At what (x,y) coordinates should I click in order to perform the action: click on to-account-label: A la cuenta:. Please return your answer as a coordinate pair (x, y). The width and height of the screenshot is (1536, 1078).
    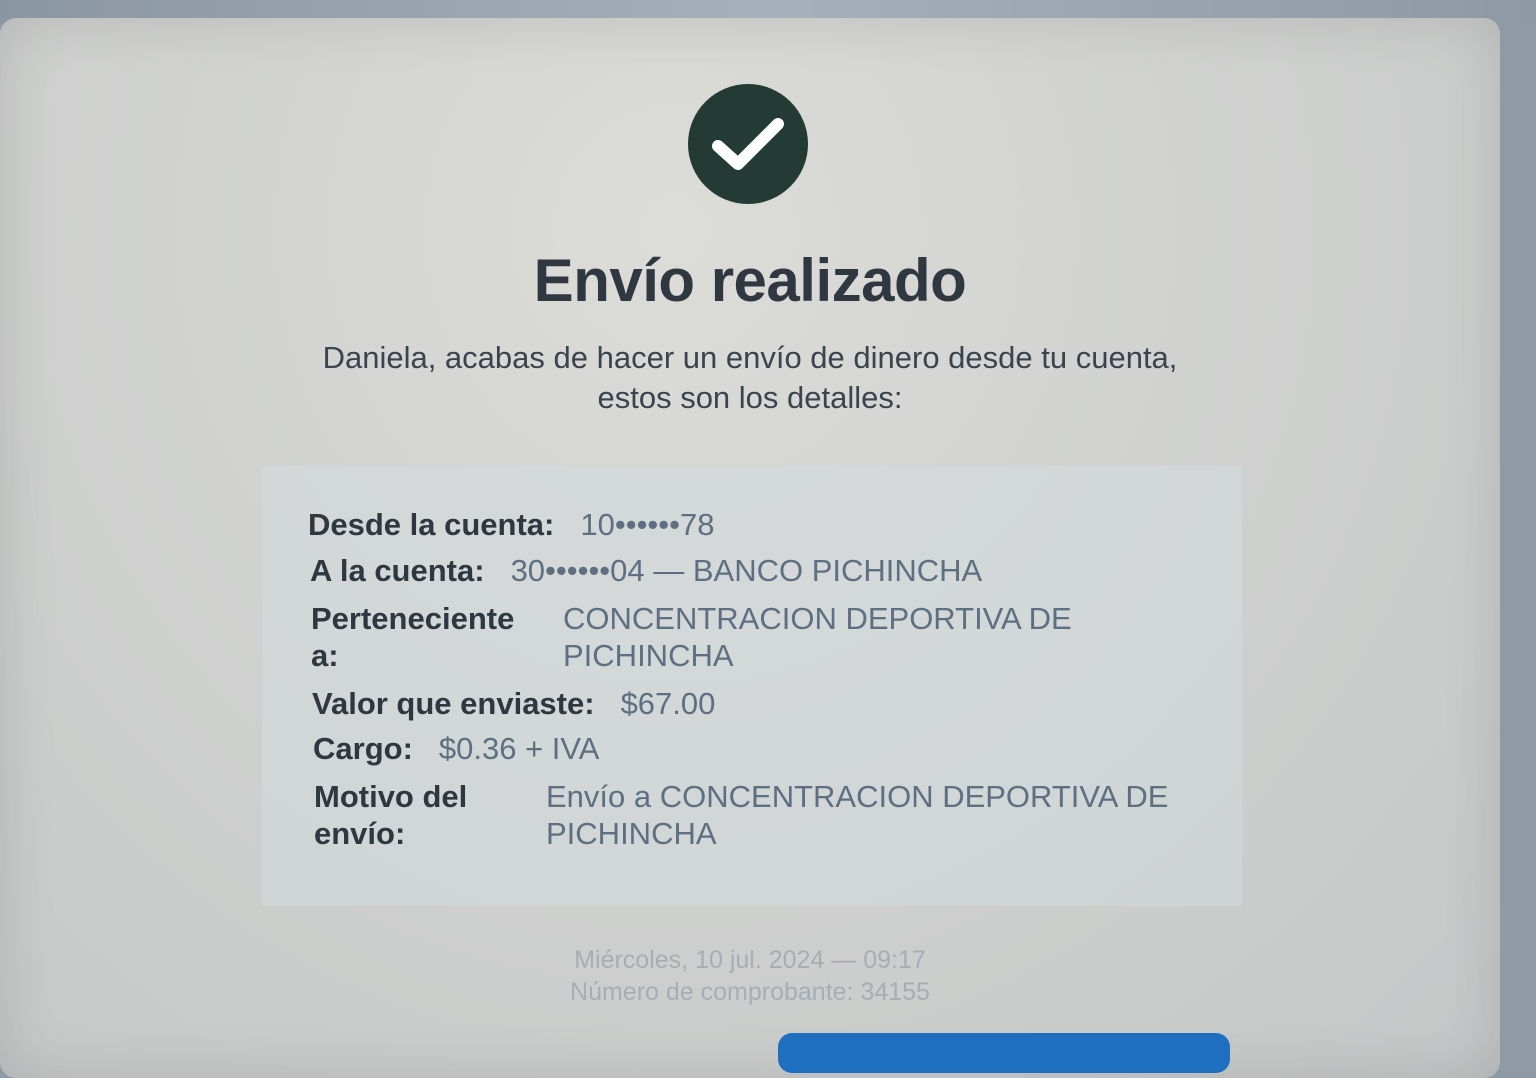
    Looking at the image, I should click on (397, 570).